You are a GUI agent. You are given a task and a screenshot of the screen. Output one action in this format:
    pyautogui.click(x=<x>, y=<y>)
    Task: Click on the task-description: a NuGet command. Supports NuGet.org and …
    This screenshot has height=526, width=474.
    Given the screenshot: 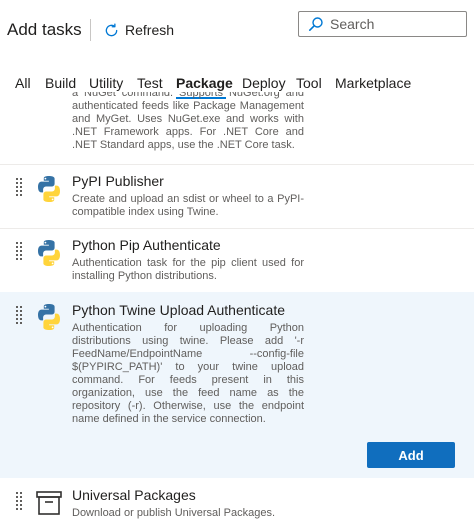 What is the action you would take?
    pyautogui.click(x=188, y=121)
    